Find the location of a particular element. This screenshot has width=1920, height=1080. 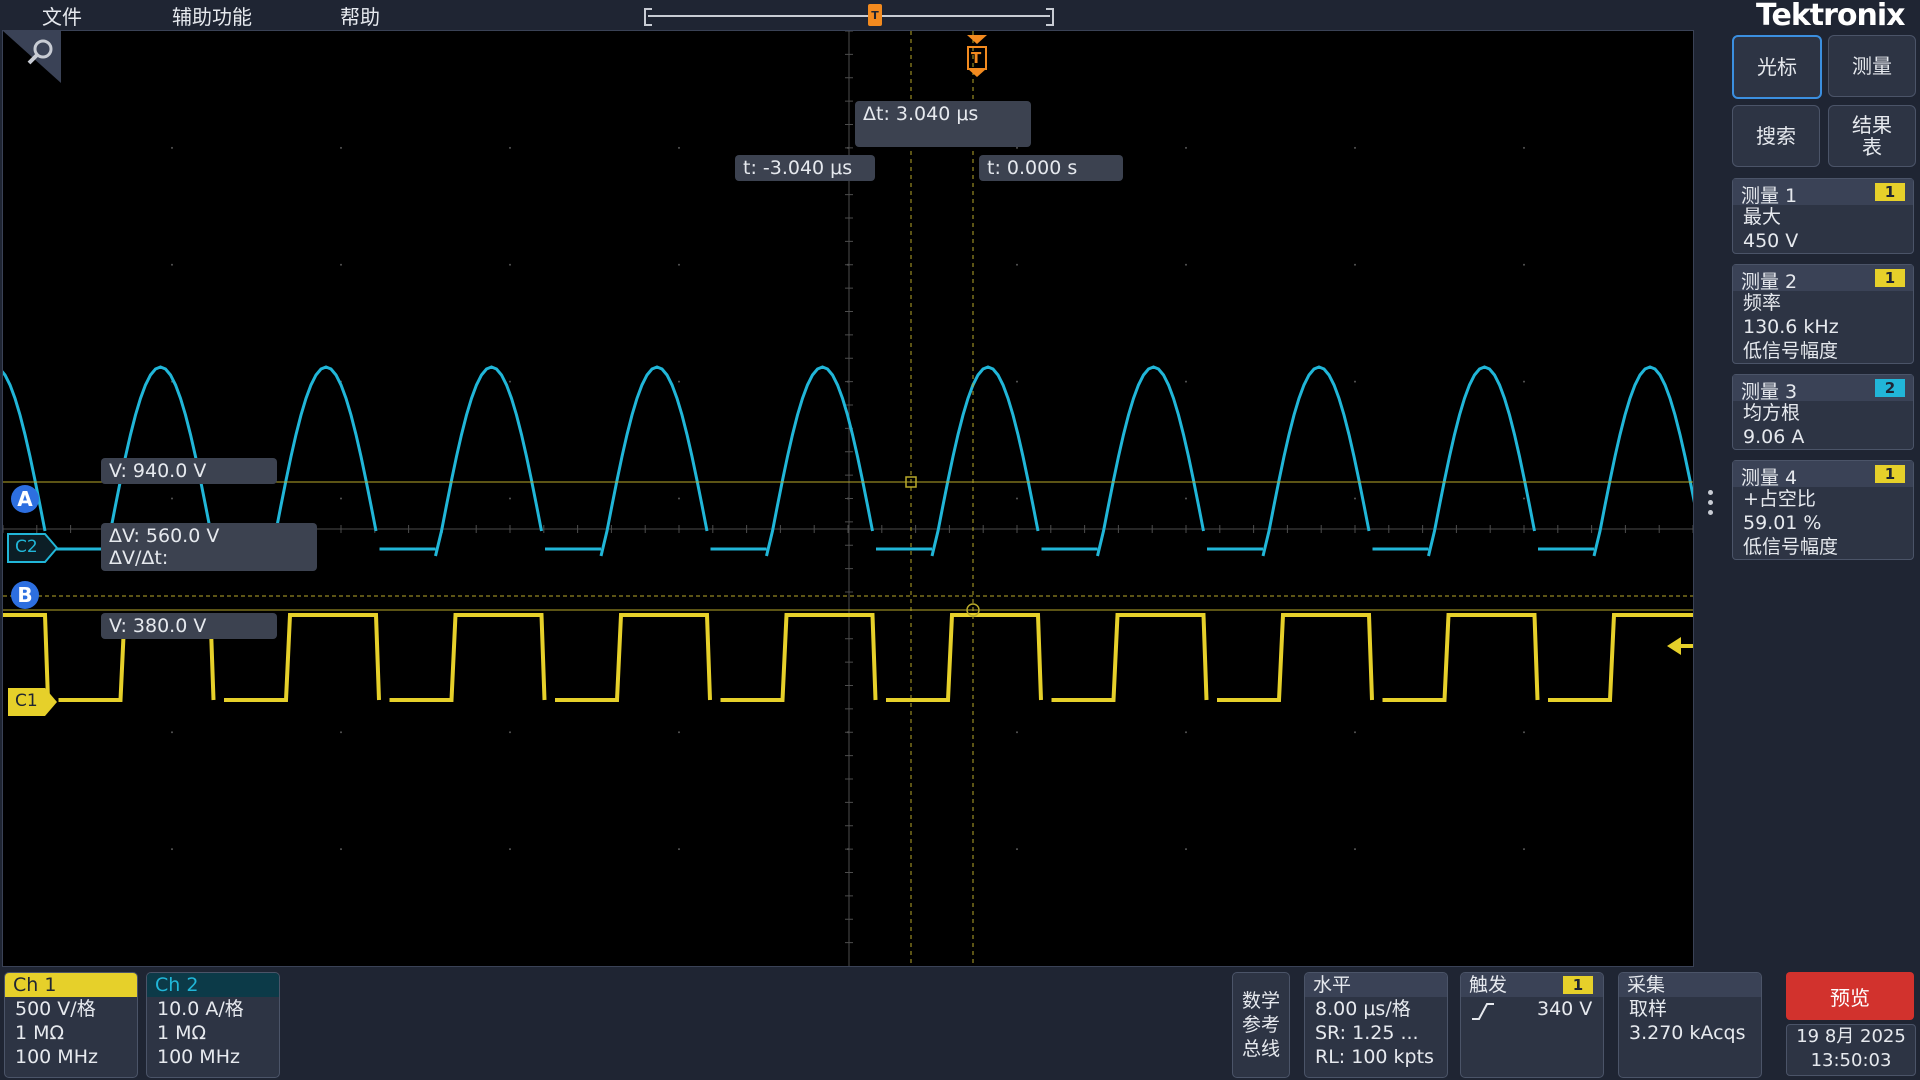

measure-button-label: 测量 is located at coordinates (1872, 66).